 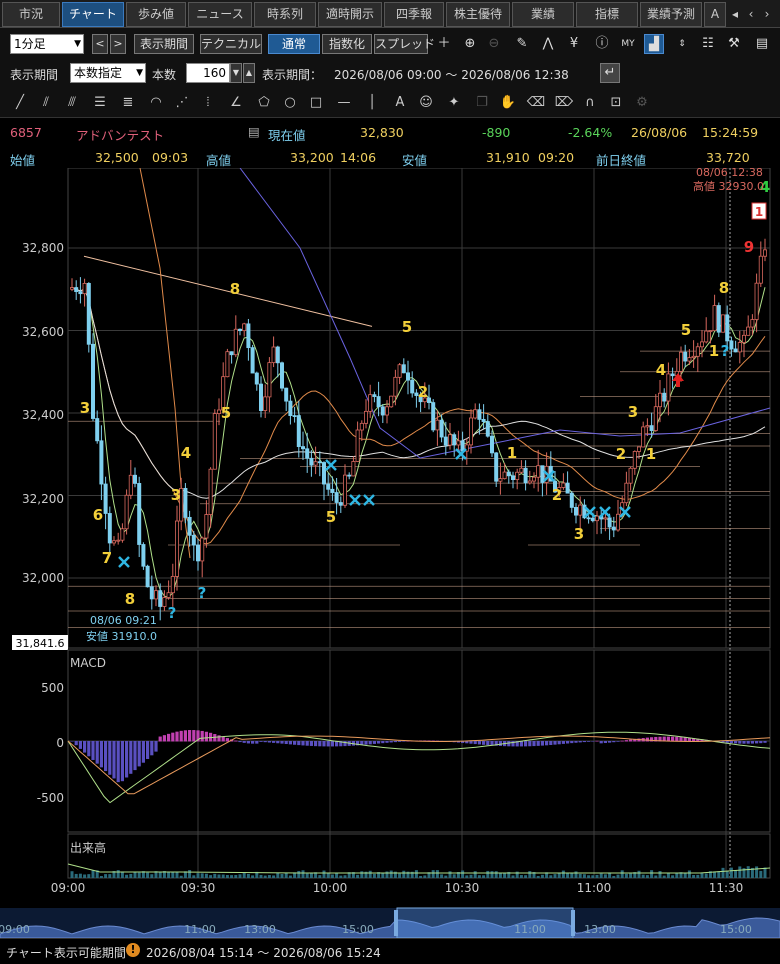 I want to click on info-icon: ⓘ, so click(x=602, y=44).